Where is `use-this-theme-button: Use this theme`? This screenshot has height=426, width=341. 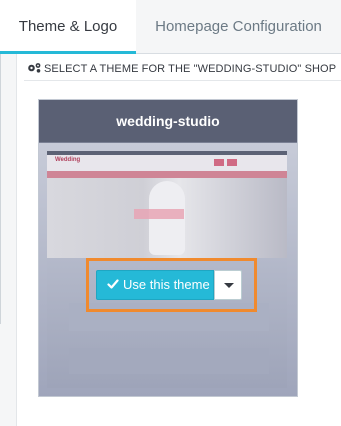
use-this-theme-button: Use this theme is located at coordinates (155, 285).